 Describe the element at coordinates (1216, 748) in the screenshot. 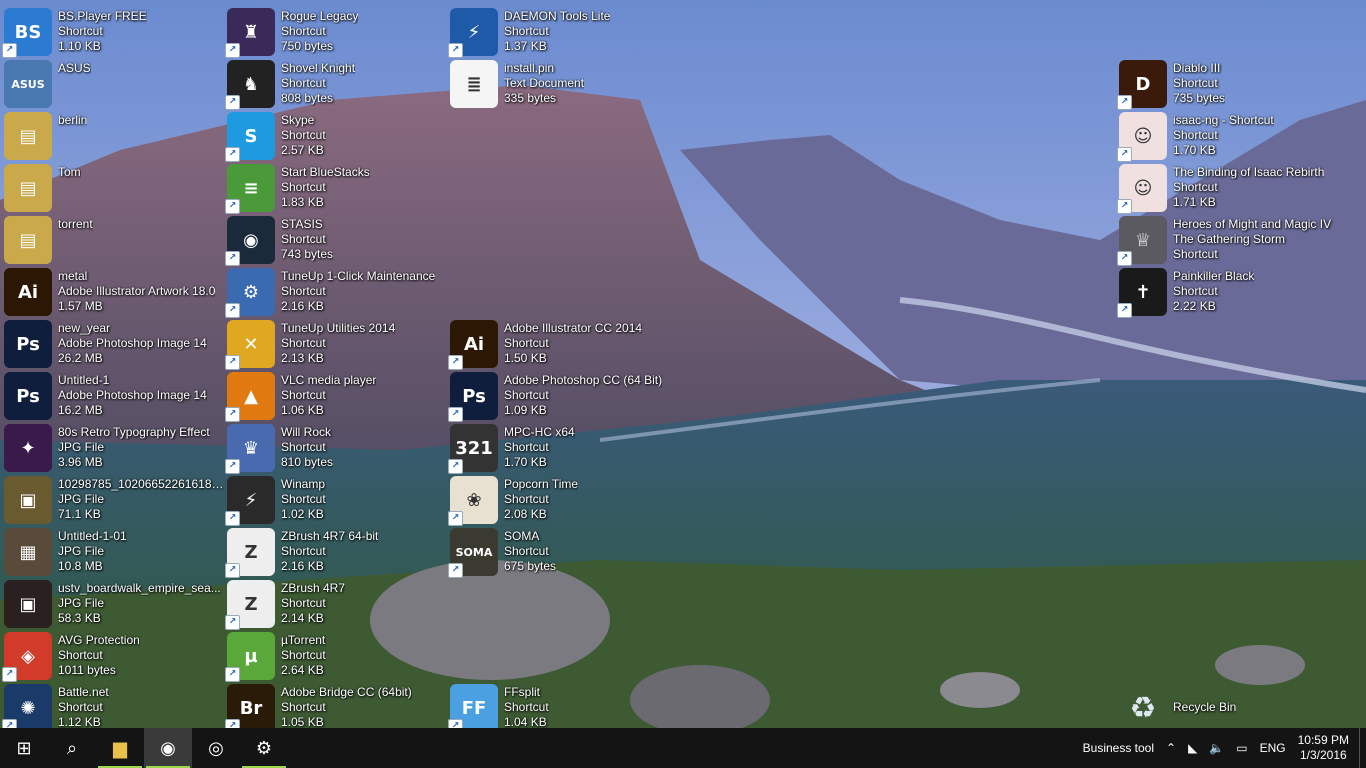

I see `volume-icon: 🔈` at that location.